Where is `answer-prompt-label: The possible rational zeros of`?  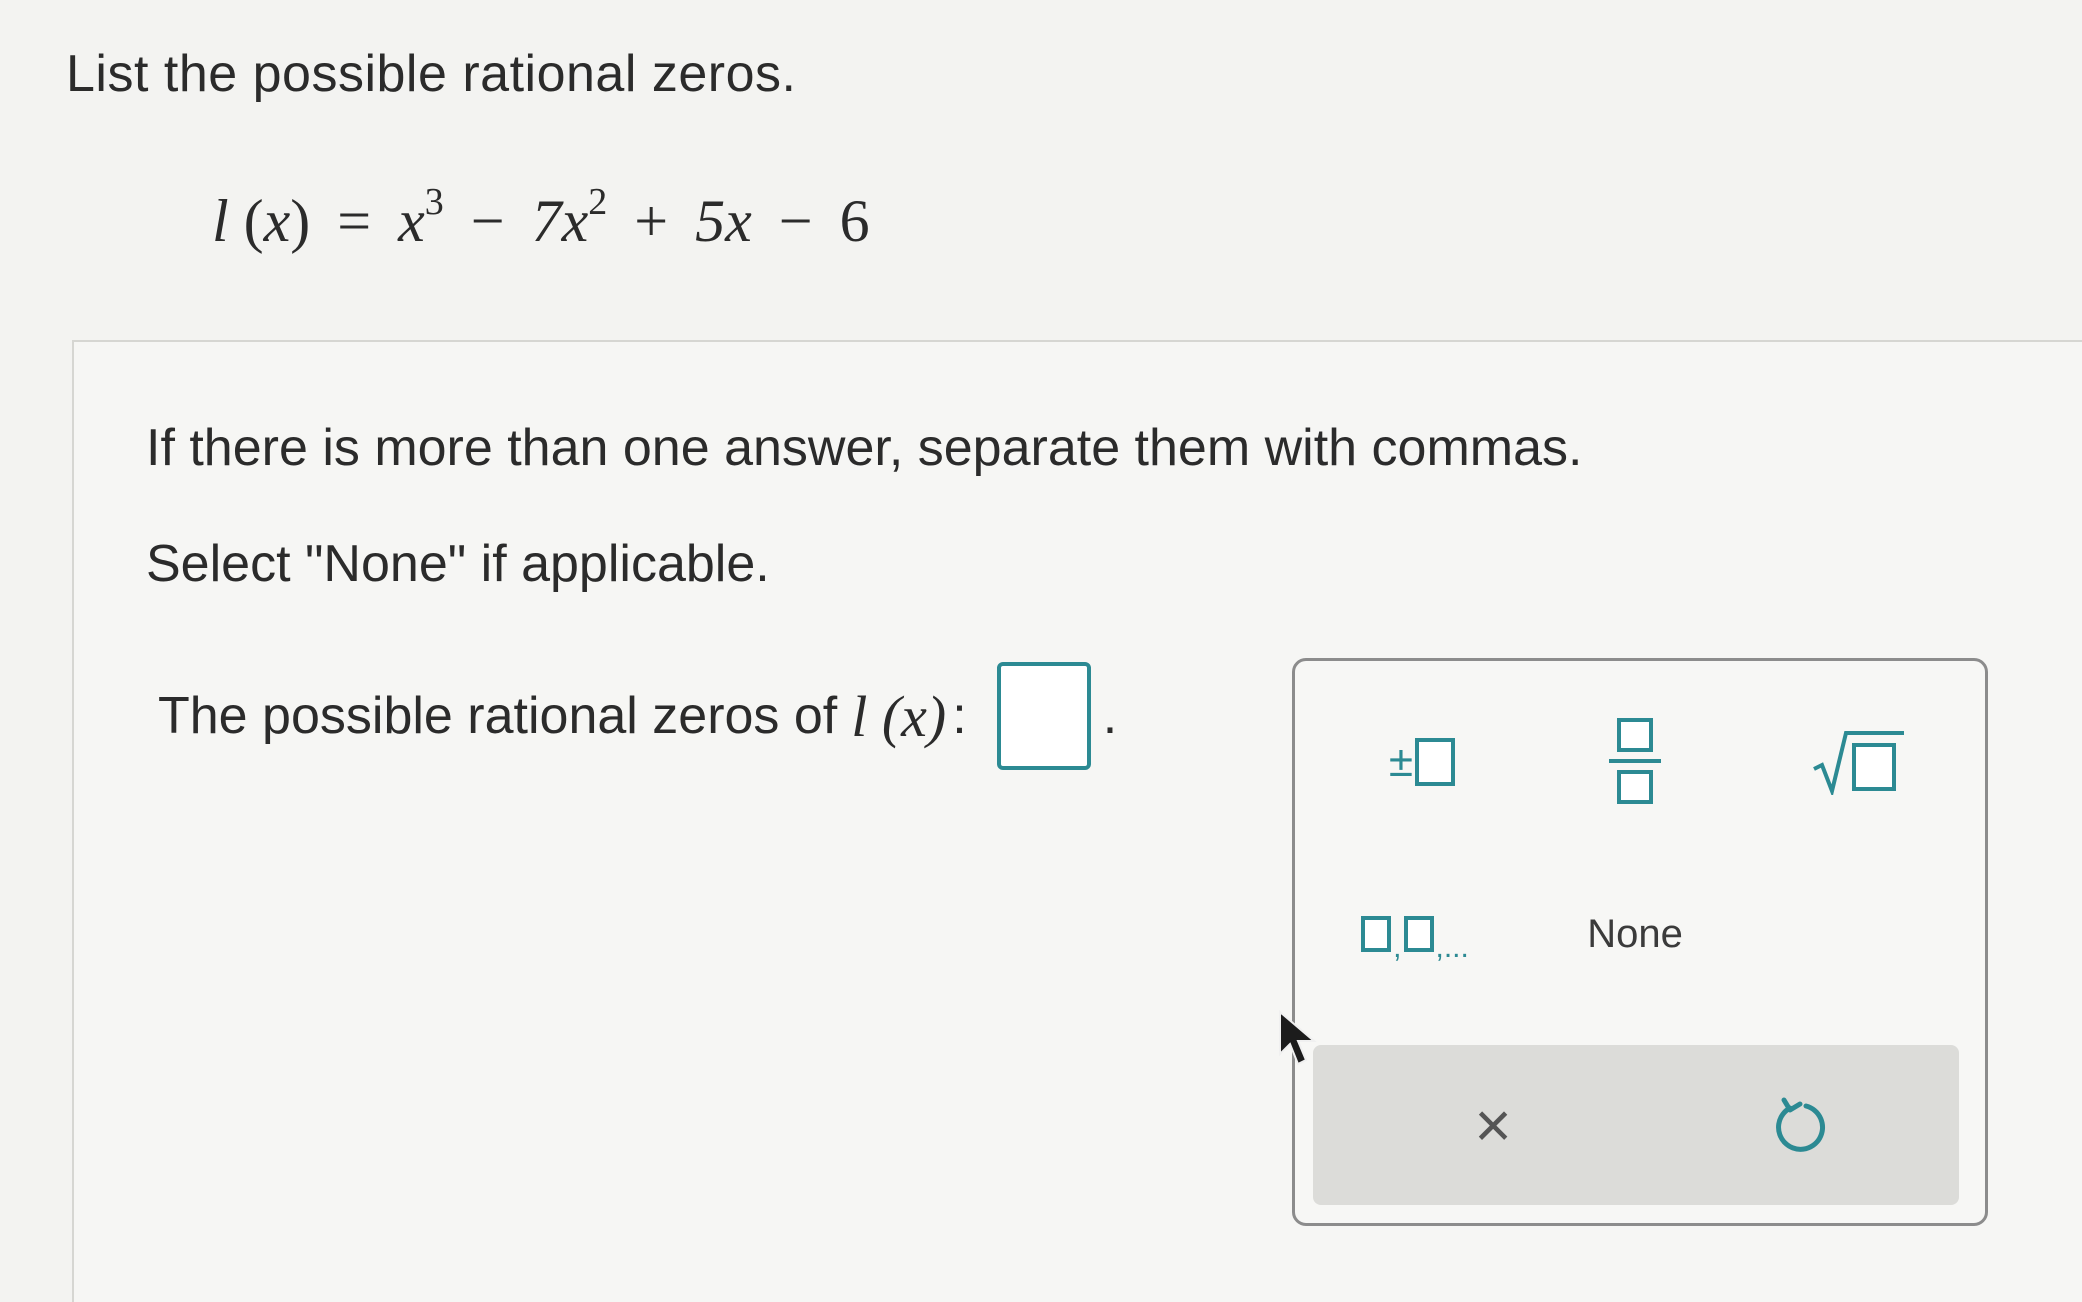
answer-prompt-label: The possible rational zeros of is located at coordinates (498, 716).